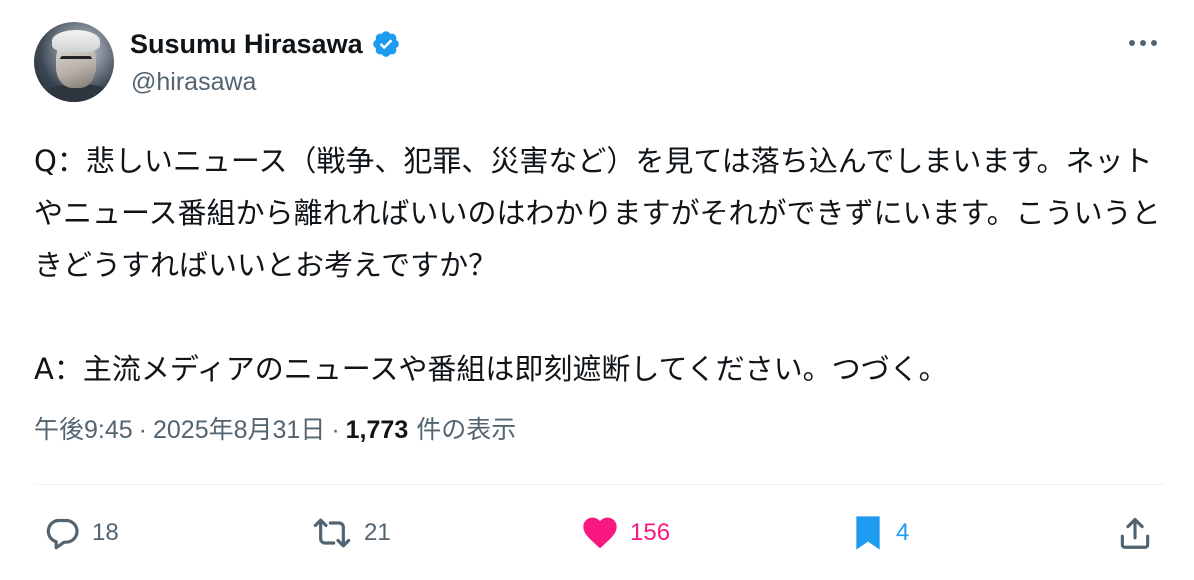 This screenshot has height=580, width=1194. I want to click on tweet-time: 午後9:45, so click(83, 428).